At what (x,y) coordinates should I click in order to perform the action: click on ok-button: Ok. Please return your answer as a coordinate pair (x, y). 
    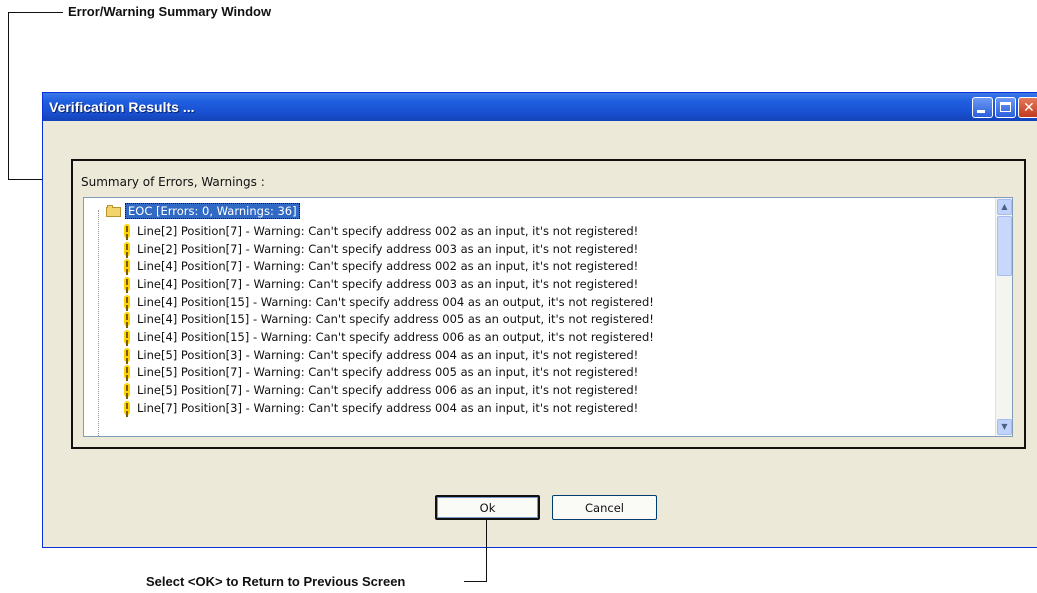
    Looking at the image, I should click on (487, 507).